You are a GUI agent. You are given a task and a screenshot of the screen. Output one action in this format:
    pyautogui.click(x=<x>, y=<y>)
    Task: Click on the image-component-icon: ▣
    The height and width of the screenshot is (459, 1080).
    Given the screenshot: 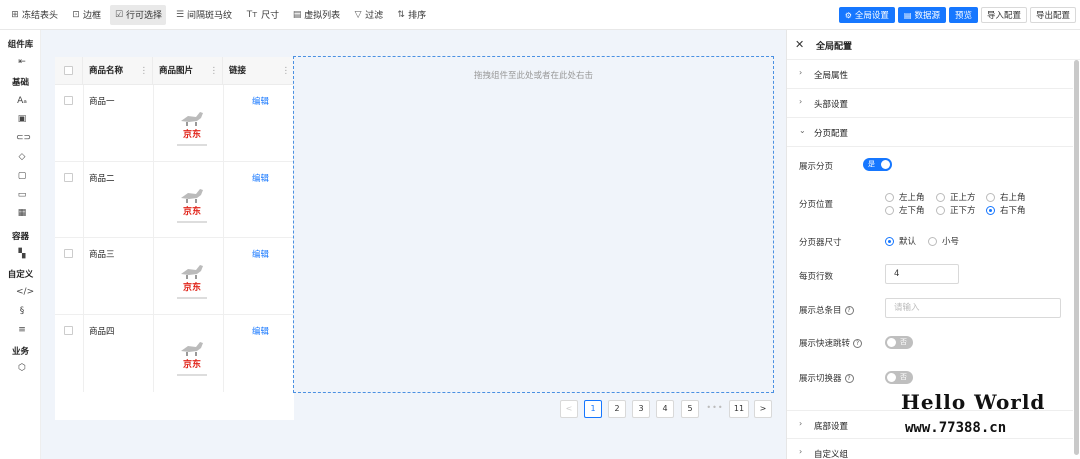 What is the action you would take?
    pyautogui.click(x=22, y=119)
    